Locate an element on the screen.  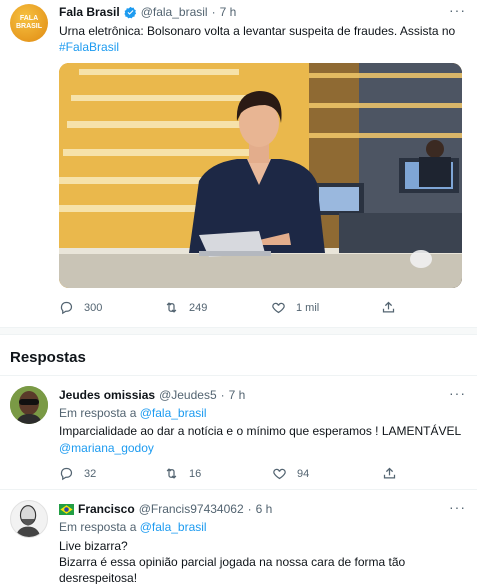
retweet-count: 16 is located at coordinates (195, 473).